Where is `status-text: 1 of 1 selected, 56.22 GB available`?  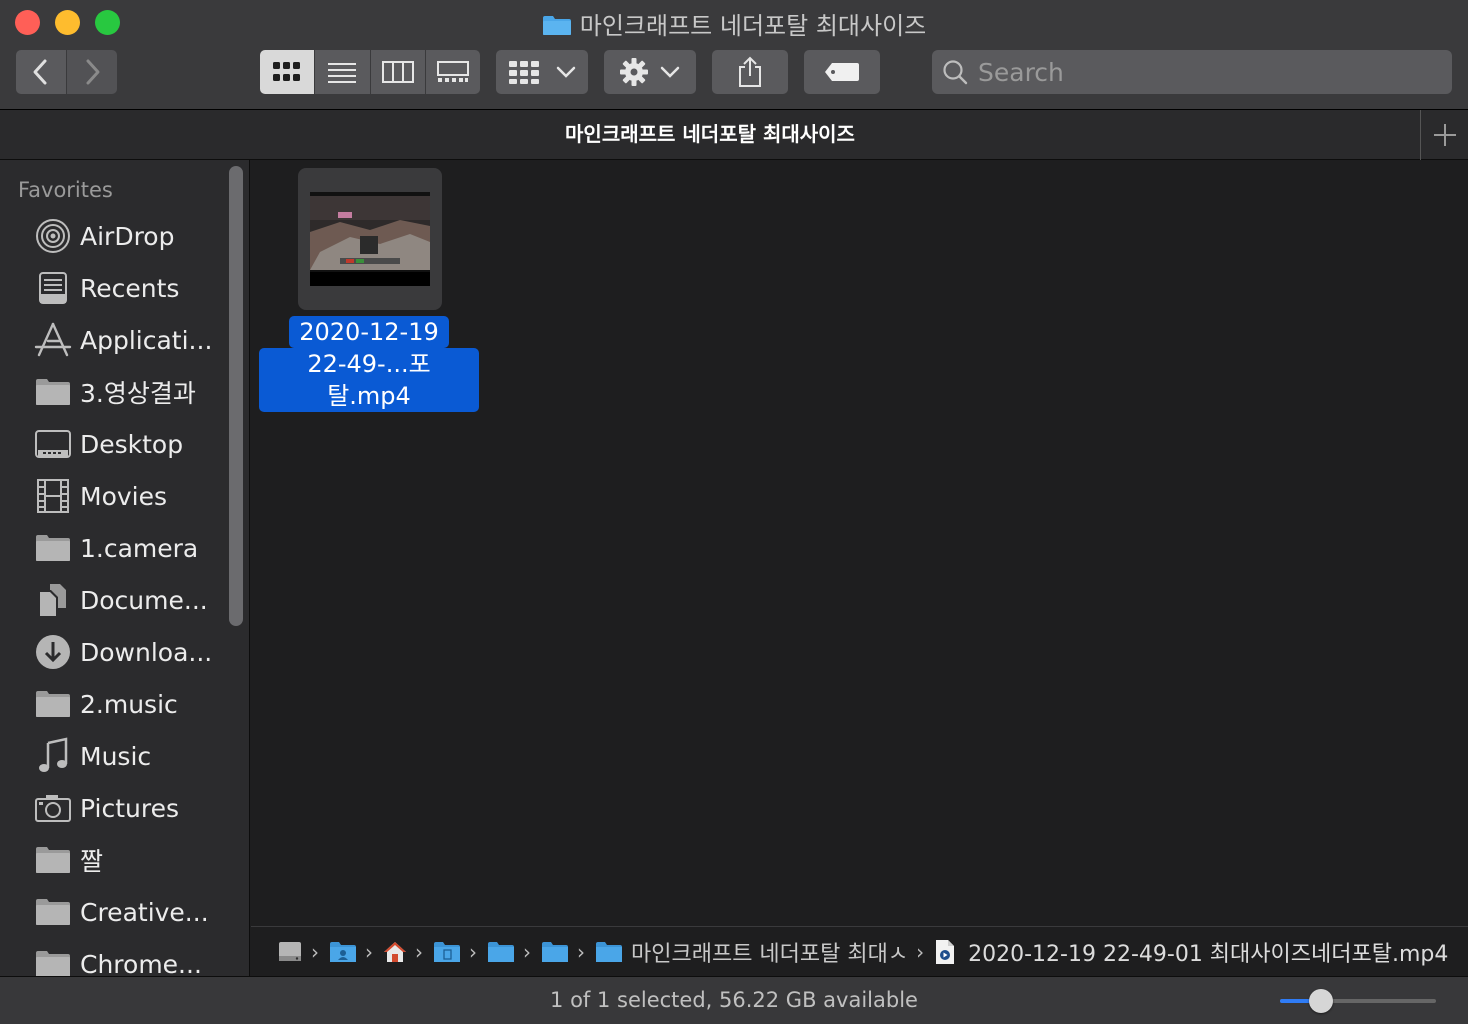
status-text: 1 of 1 selected, 56.22 GB available is located at coordinates (734, 1000).